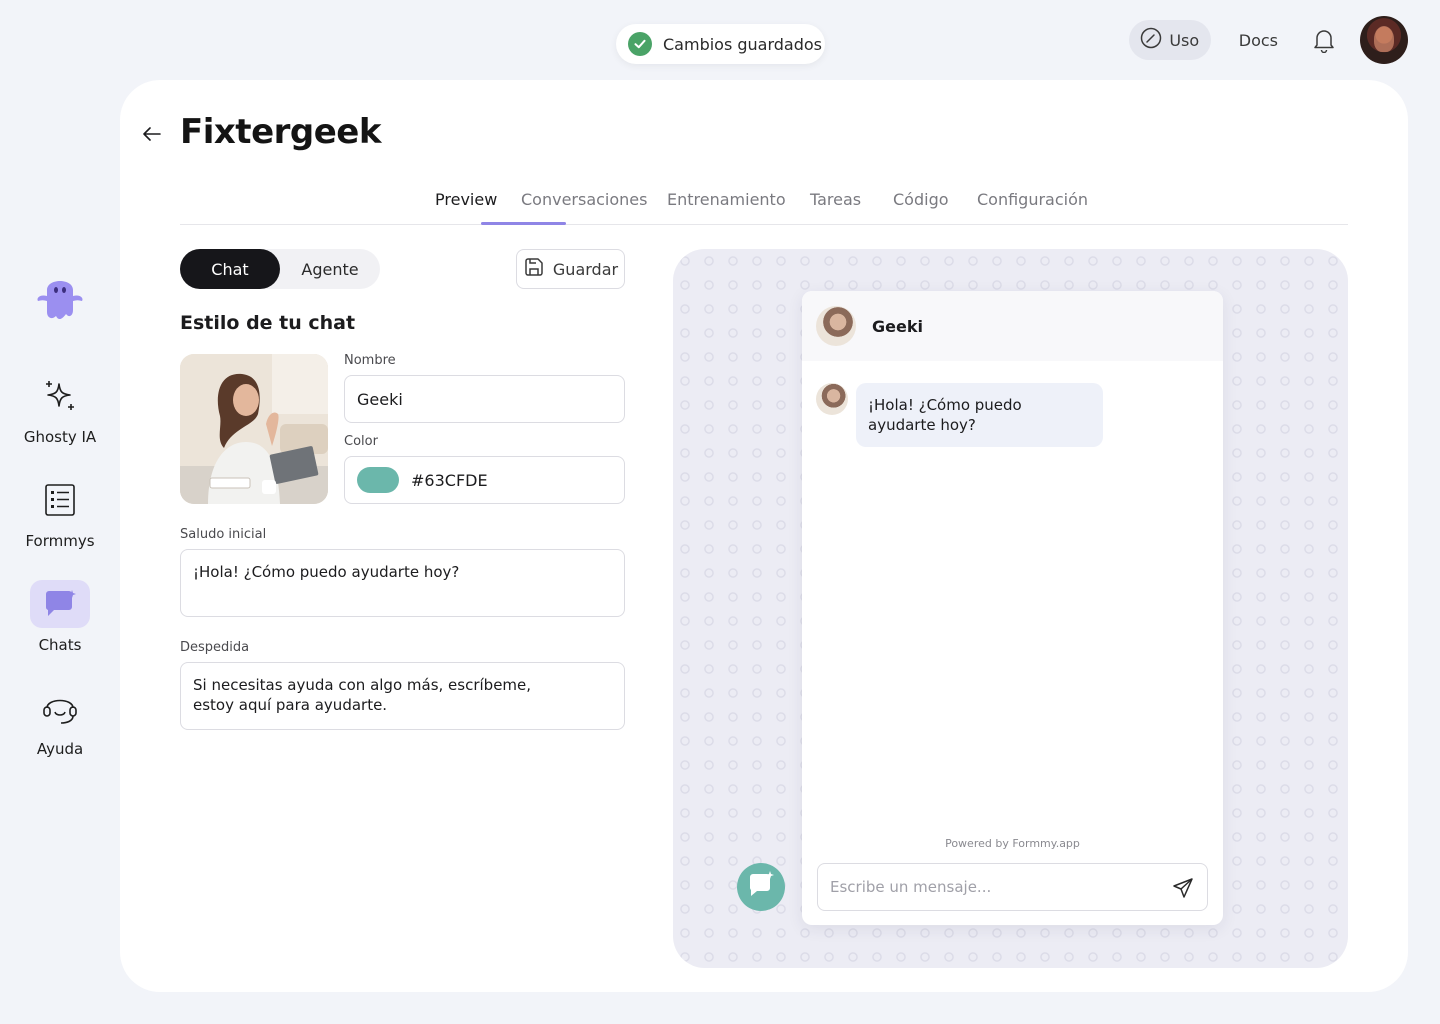  I want to click on toast-text: Cambios guardados, so click(743, 44).